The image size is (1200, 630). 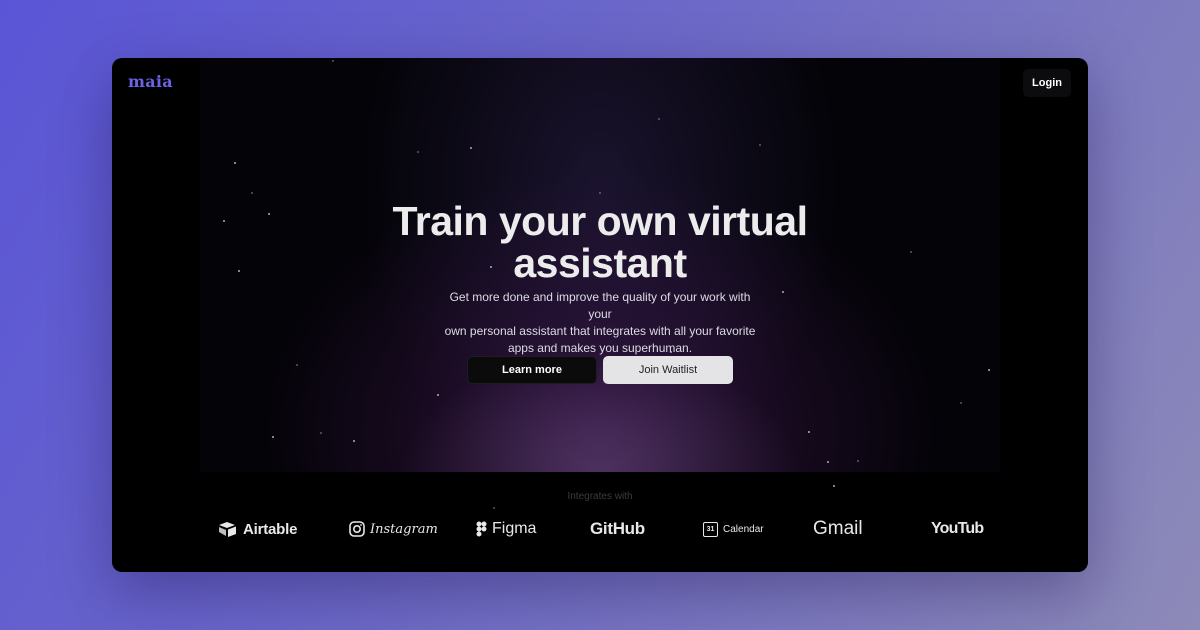 I want to click on youtube-wordmark: YouTube, so click(x=957, y=528).